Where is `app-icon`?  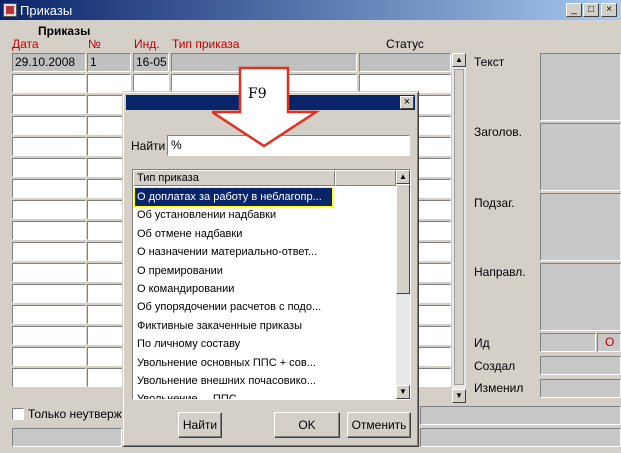
app-icon is located at coordinates (10, 10).